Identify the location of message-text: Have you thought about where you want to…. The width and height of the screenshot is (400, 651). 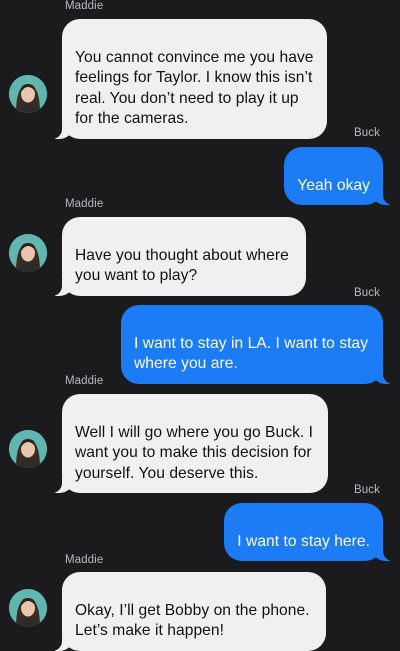
(182, 265).